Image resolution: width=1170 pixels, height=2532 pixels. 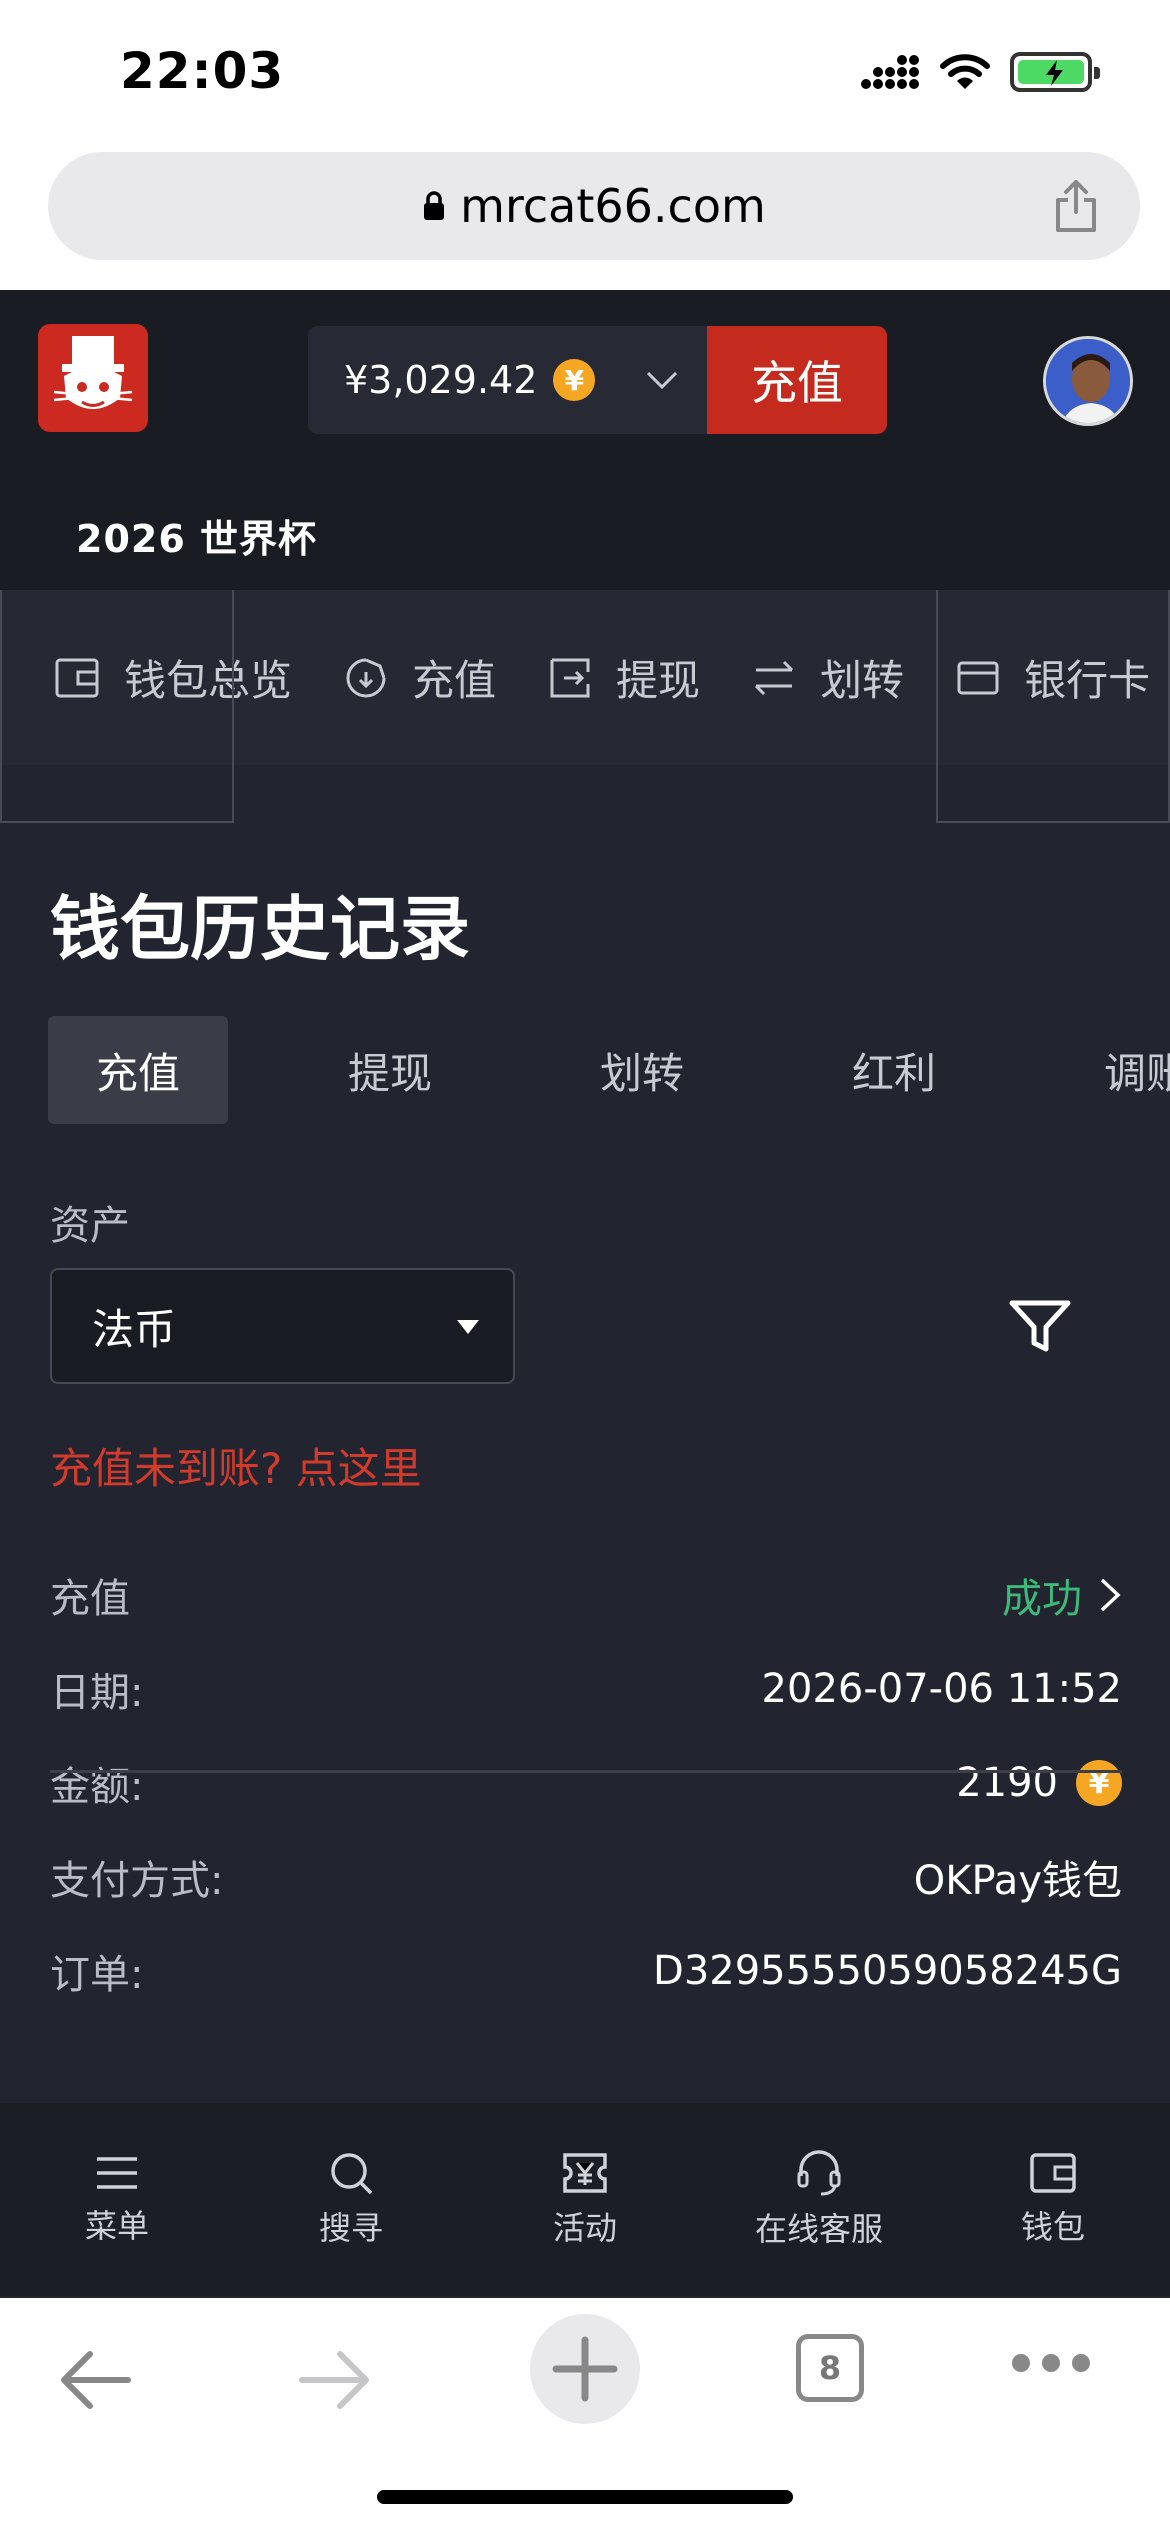 I want to click on status-icons, so click(x=980, y=72).